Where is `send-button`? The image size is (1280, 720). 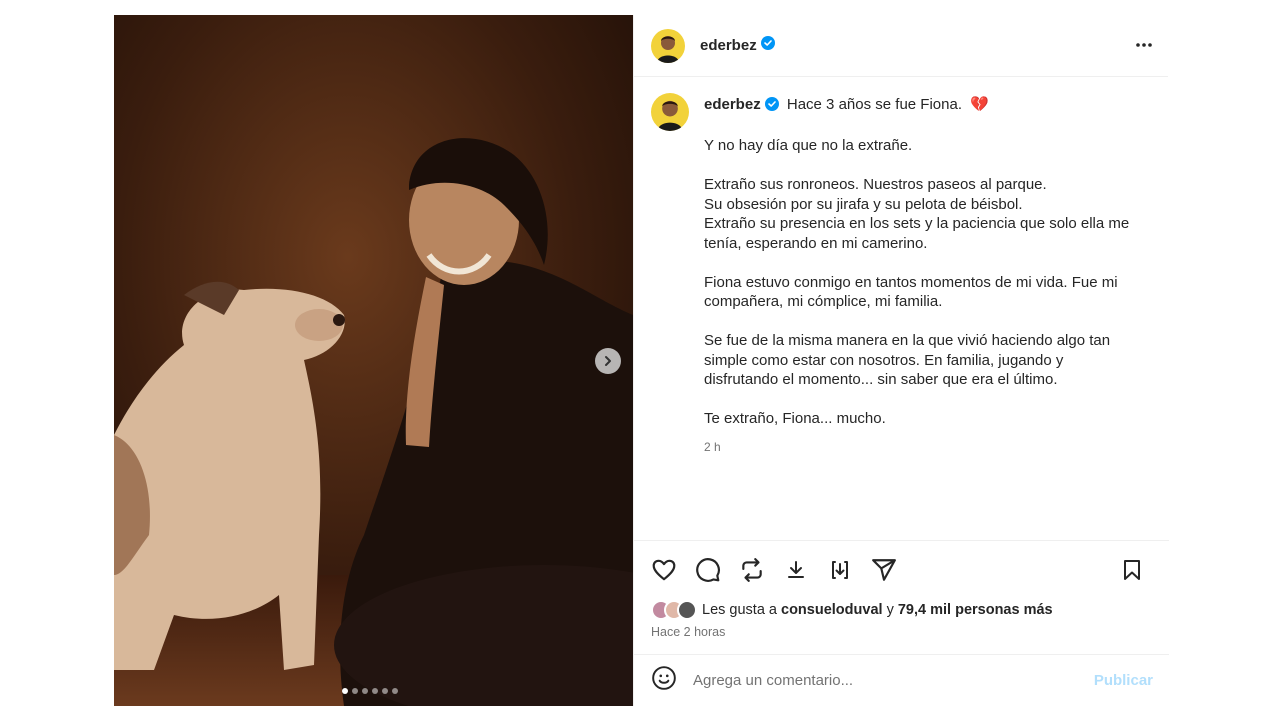
send-button is located at coordinates (884, 570).